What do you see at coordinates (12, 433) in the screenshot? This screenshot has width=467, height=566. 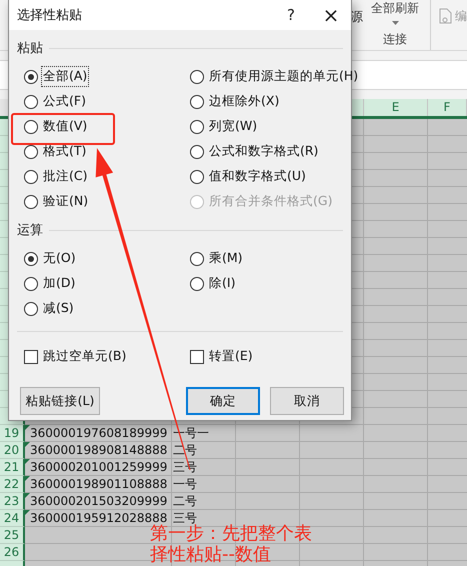 I see `row-header: 19` at bounding box center [12, 433].